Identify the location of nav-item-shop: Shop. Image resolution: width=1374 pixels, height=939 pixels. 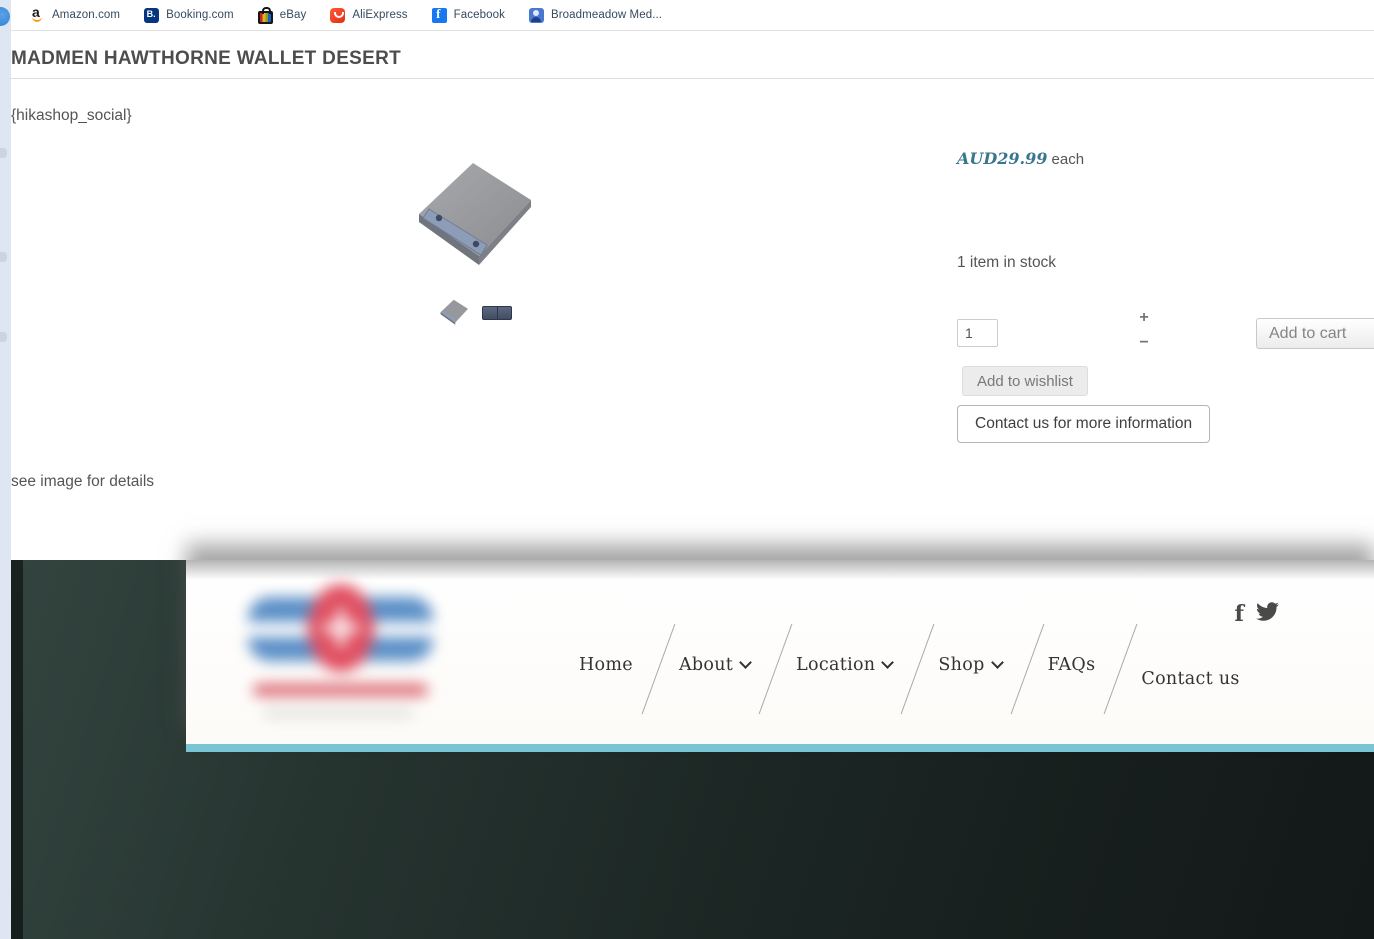
(969, 672).